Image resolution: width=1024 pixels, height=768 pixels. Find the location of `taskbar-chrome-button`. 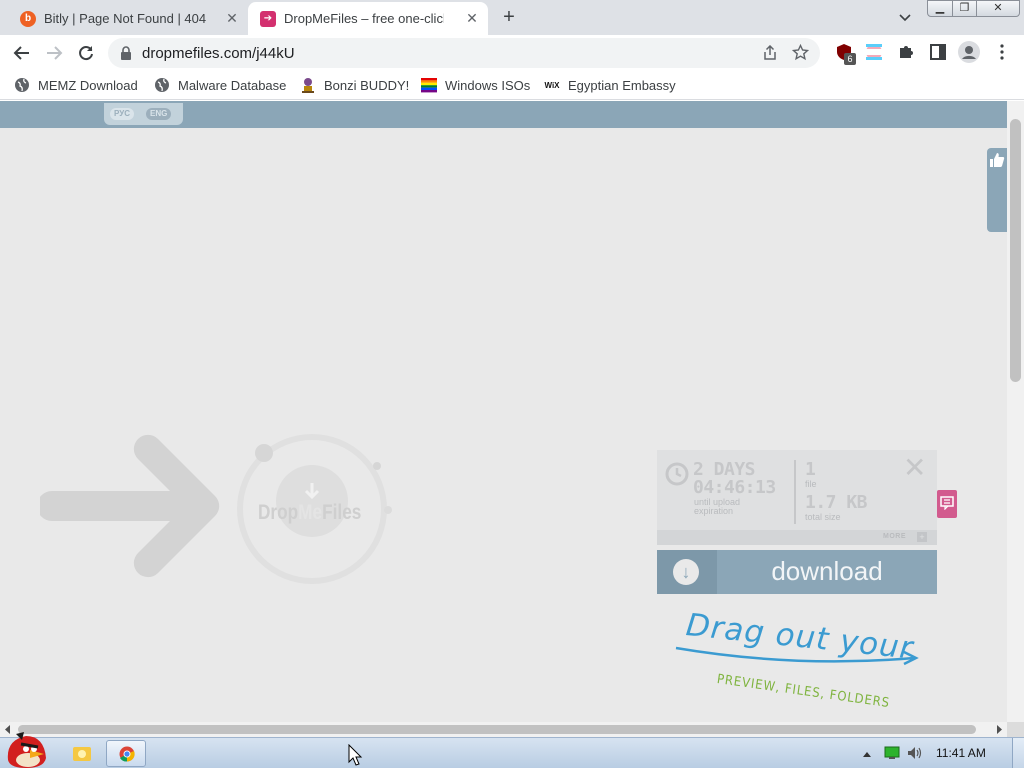

taskbar-chrome-button is located at coordinates (126, 753).